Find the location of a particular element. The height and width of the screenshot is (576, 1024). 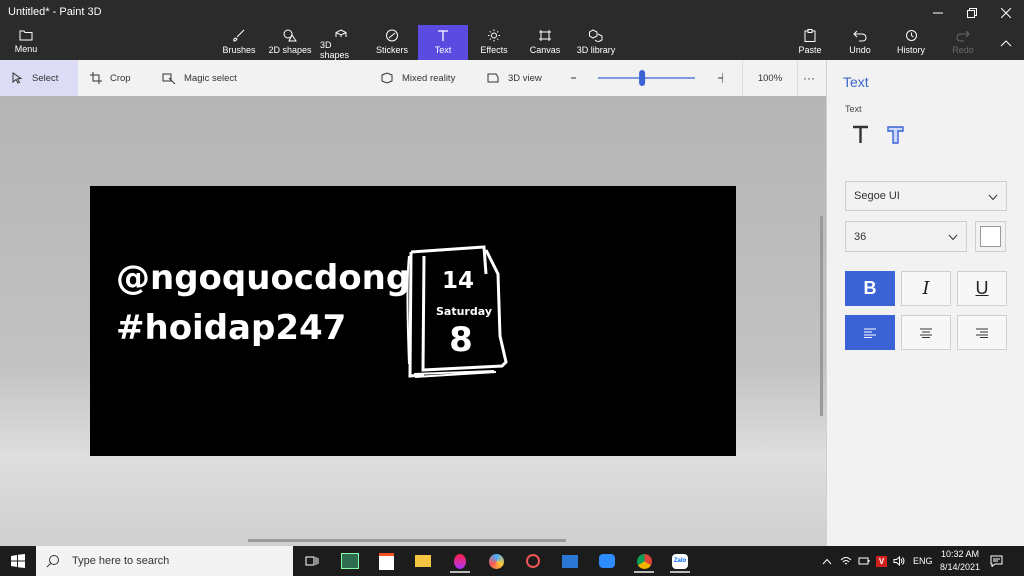

canvas-icon is located at coordinates (545, 35).